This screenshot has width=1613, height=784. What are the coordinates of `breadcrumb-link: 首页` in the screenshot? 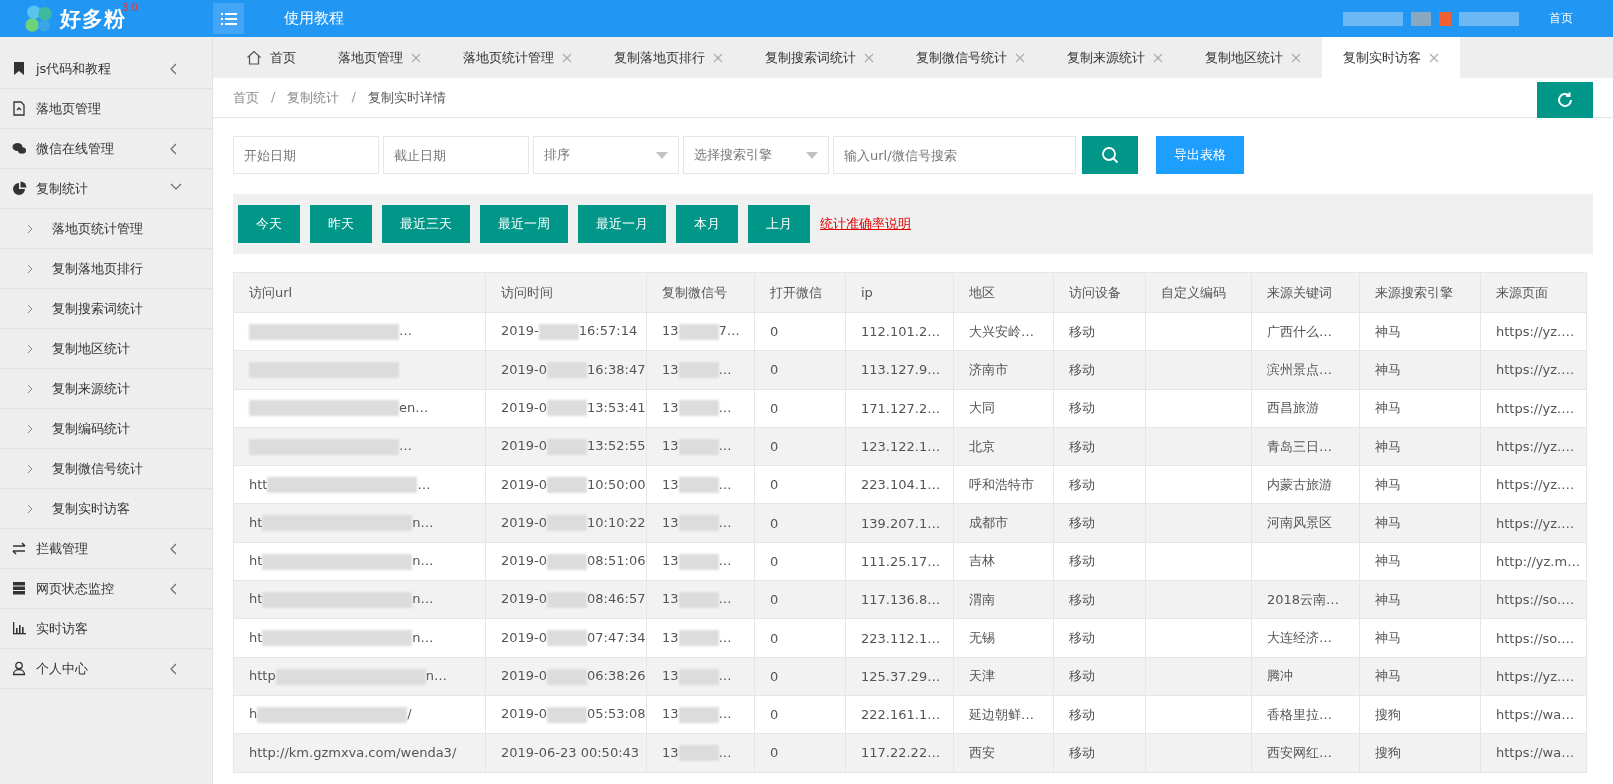 It's located at (246, 97).